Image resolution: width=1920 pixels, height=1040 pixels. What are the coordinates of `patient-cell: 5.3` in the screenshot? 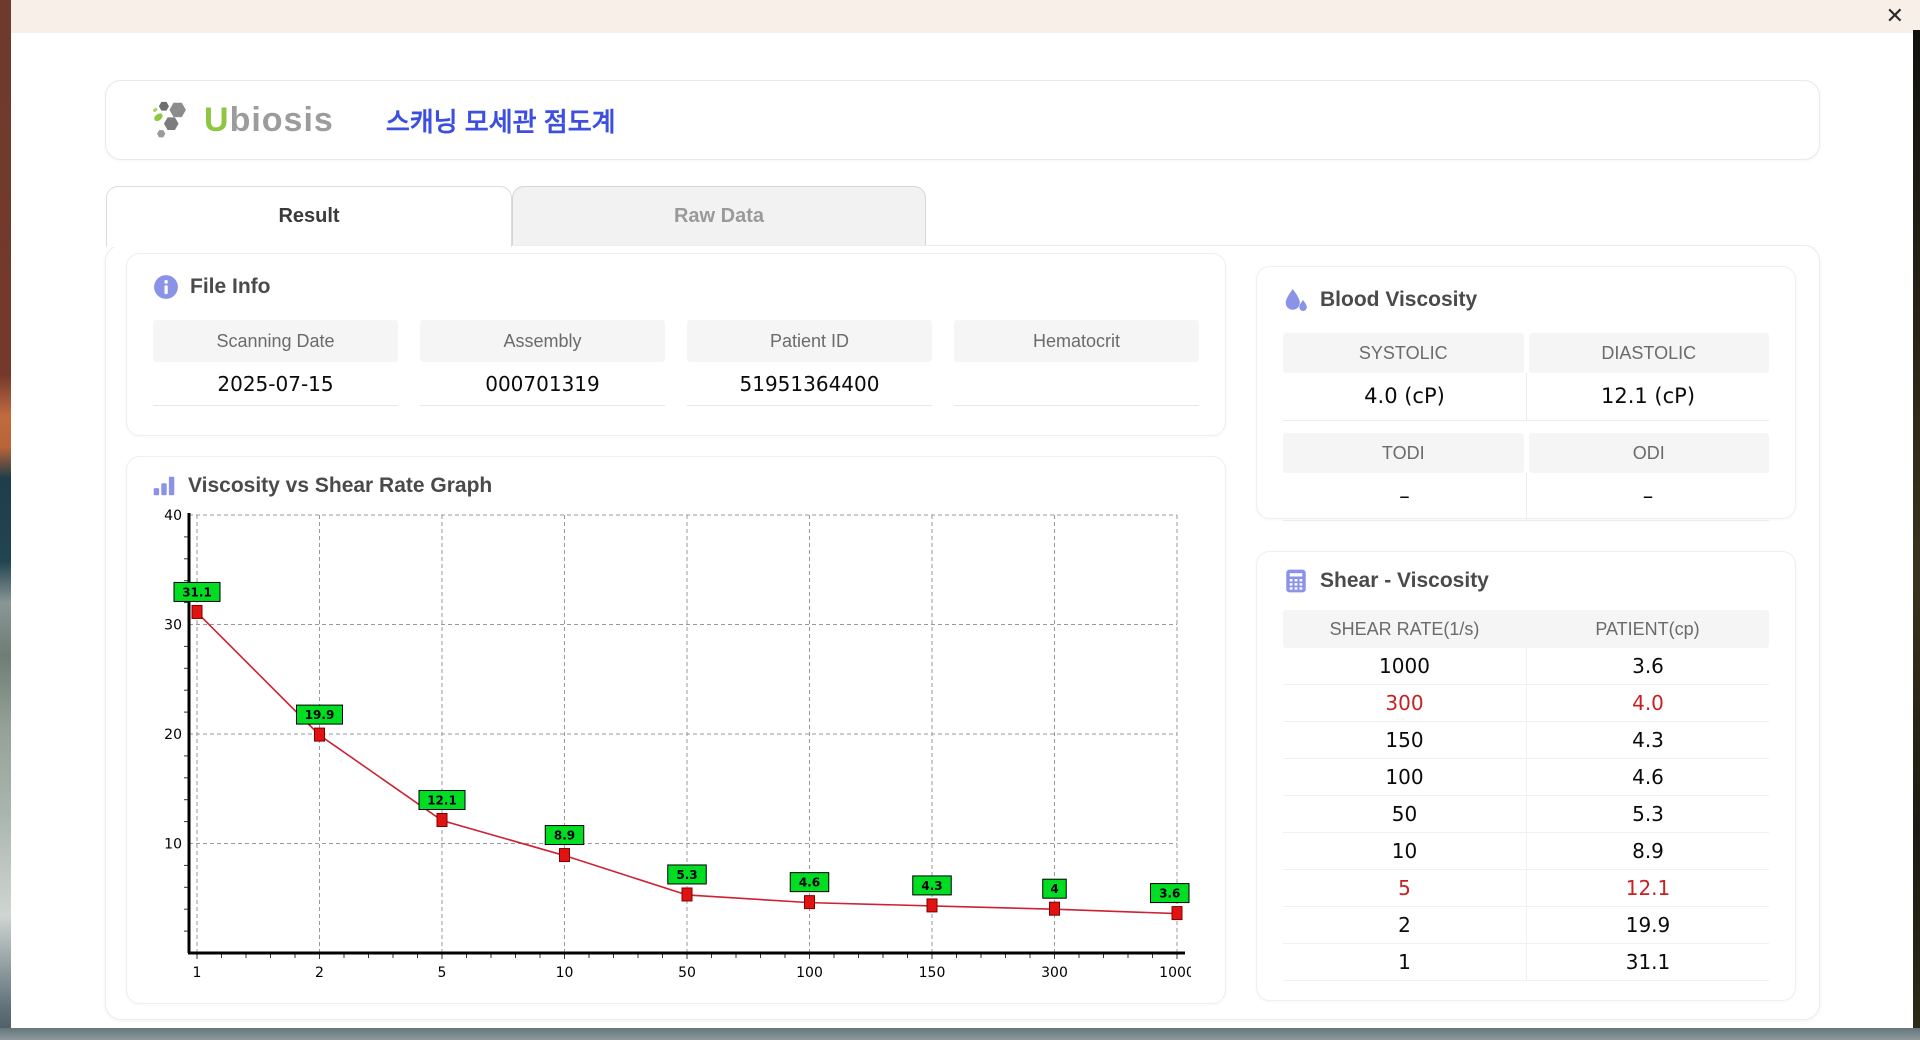 It's located at (1647, 814).